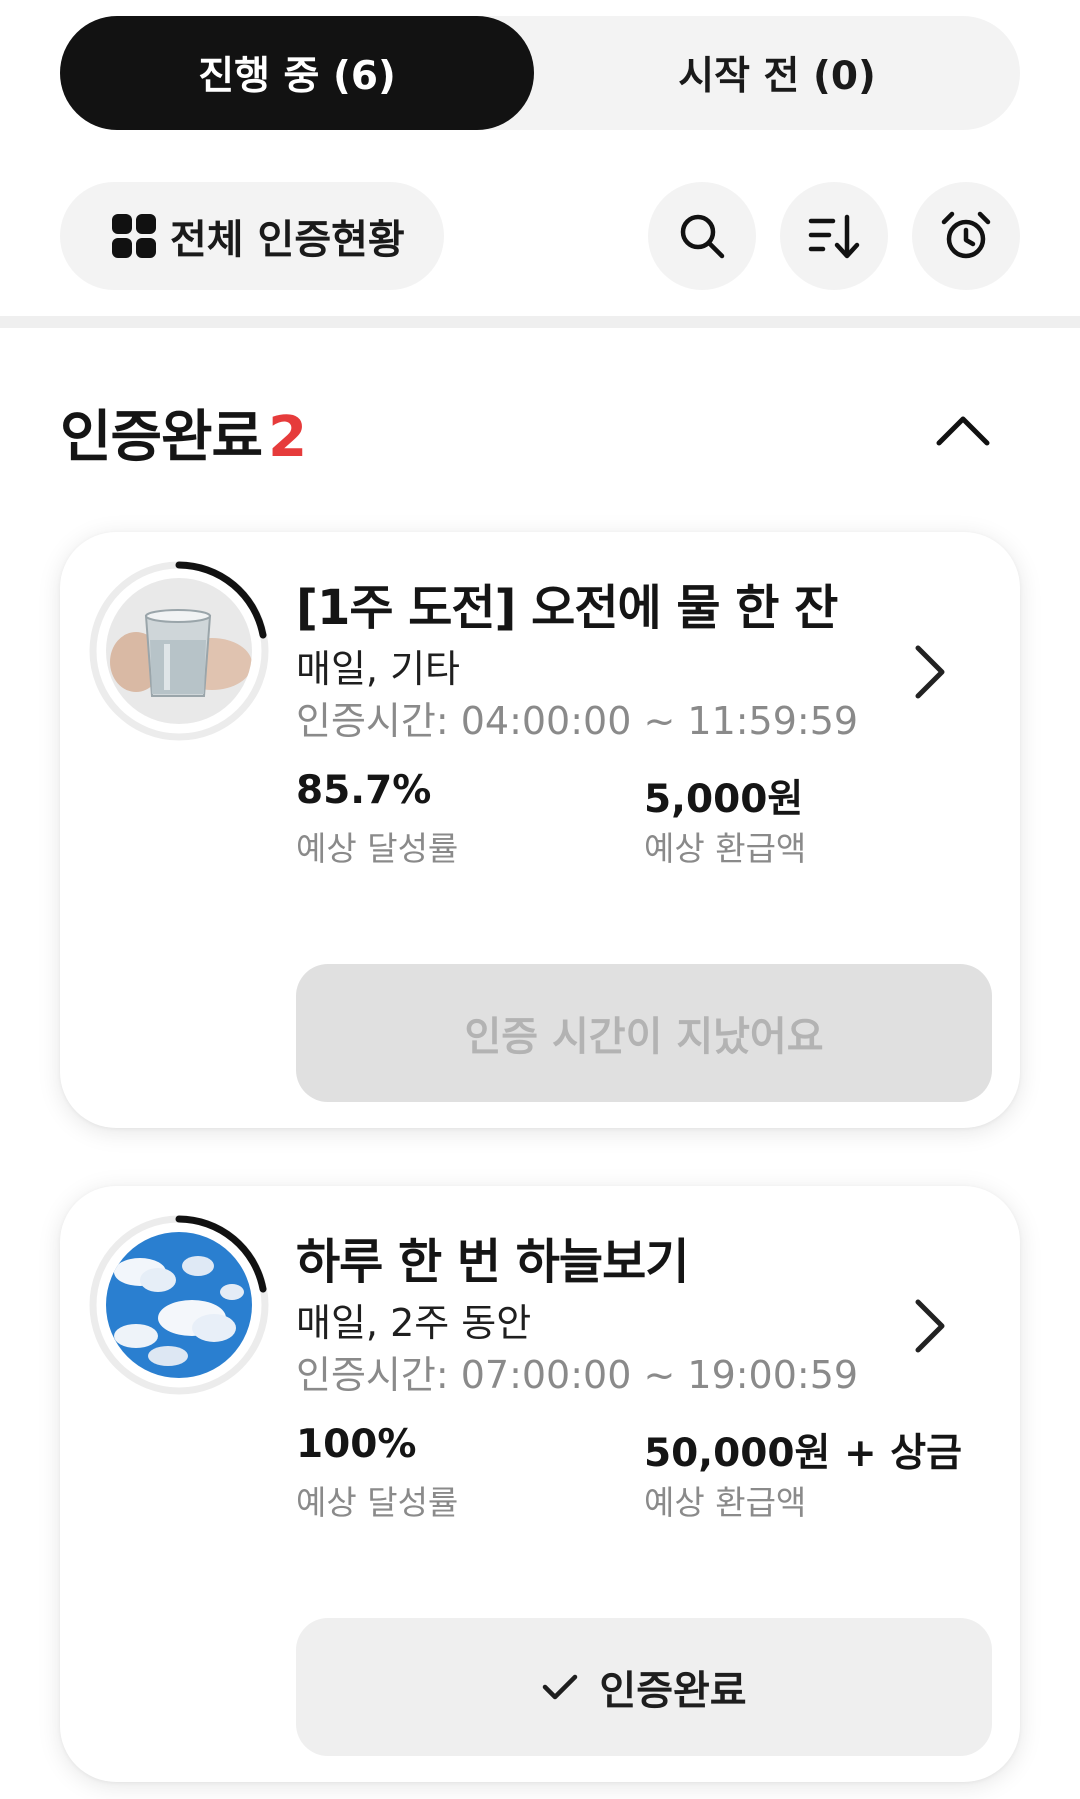 Image resolution: width=1080 pixels, height=1799 pixels. I want to click on tab-in-progress: 진행 중 (6), so click(297, 73).